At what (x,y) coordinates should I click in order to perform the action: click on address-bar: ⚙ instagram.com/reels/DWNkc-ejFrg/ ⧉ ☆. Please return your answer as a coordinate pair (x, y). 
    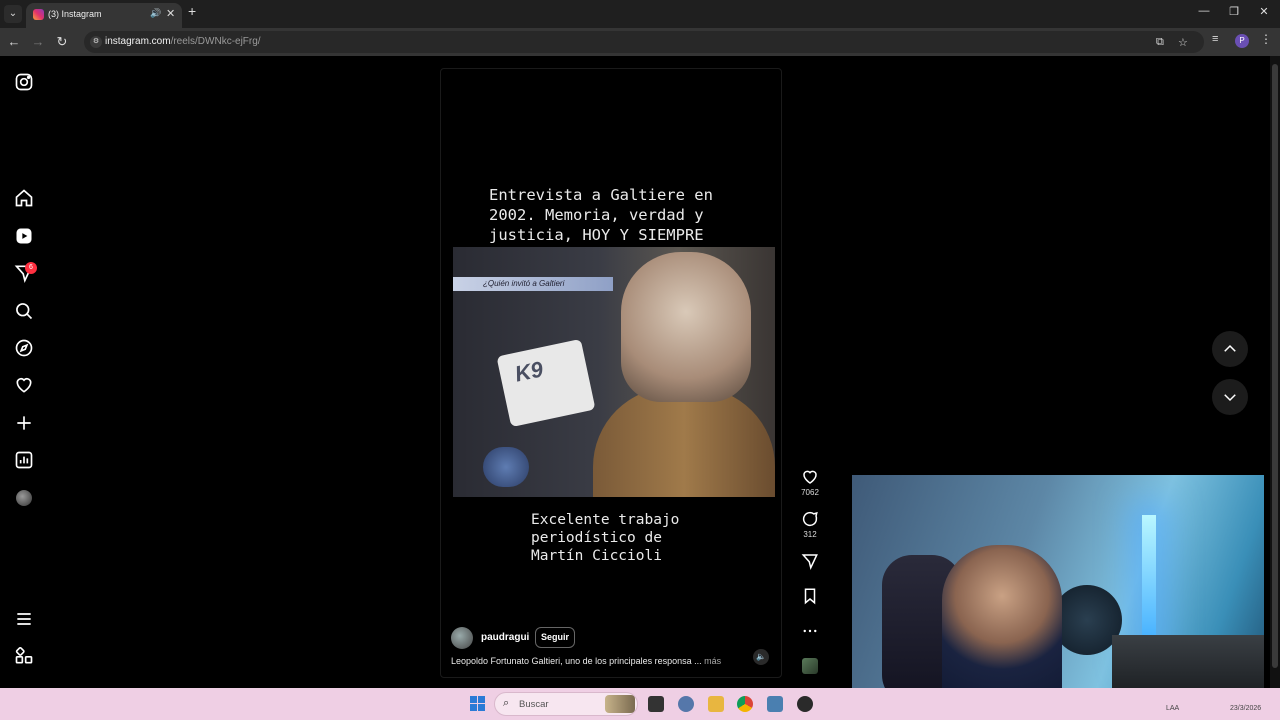
    Looking at the image, I should click on (644, 42).